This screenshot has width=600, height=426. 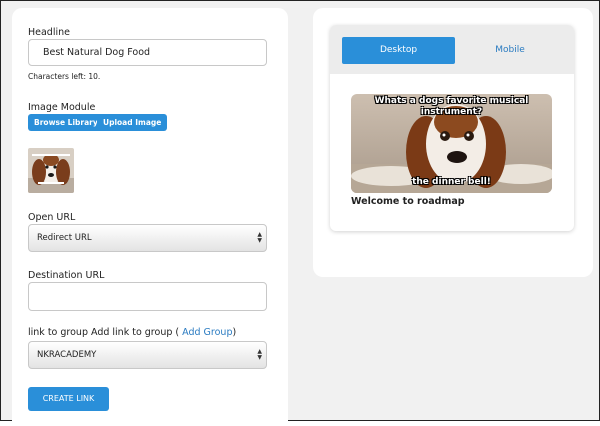 I want to click on group-value: NKRACADEMY, so click(x=67, y=355).